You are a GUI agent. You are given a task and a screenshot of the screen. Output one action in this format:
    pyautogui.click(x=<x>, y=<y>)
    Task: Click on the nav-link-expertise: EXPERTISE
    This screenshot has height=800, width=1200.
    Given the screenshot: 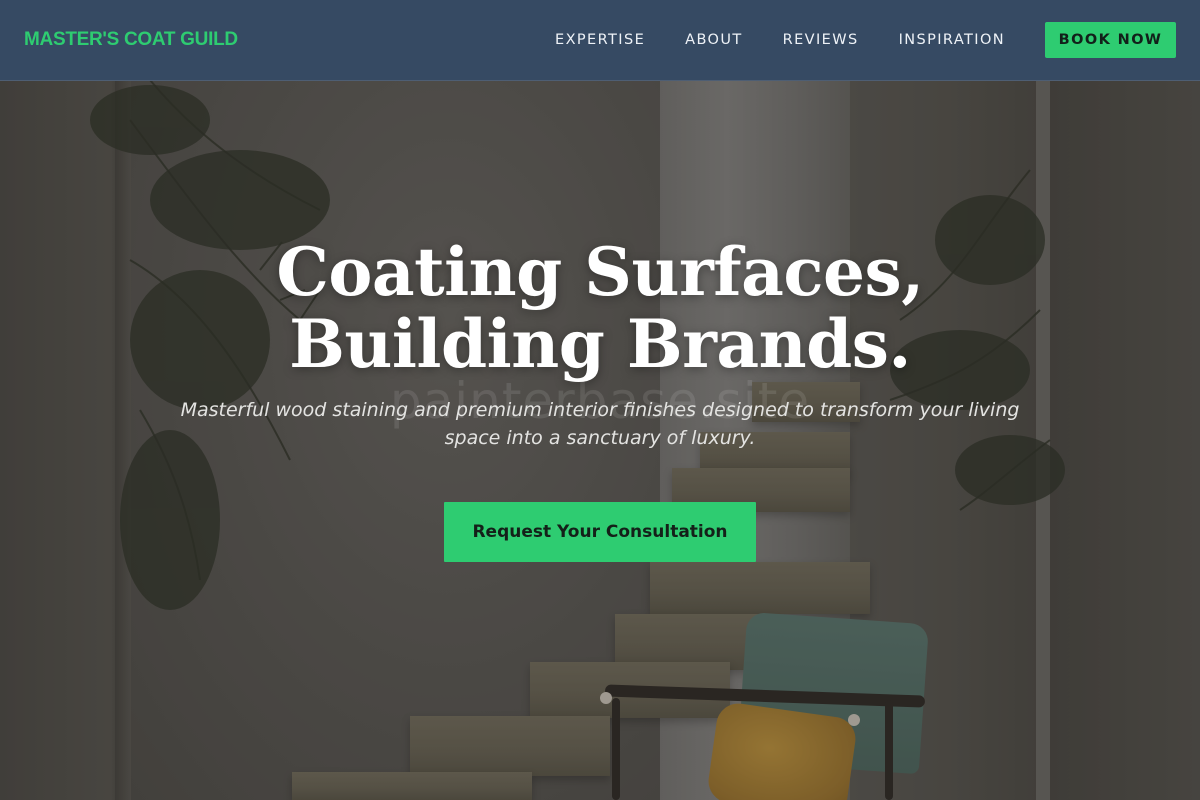 What is the action you would take?
    pyautogui.click(x=600, y=40)
    